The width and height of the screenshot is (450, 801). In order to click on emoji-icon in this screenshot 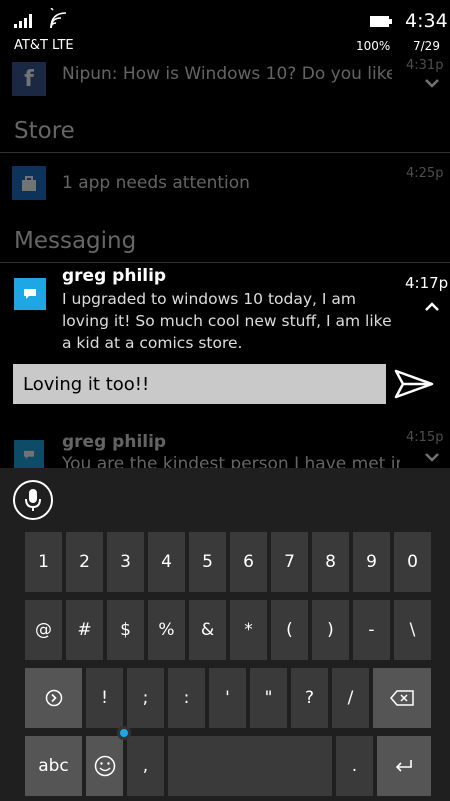, I will do `click(104, 766)`.